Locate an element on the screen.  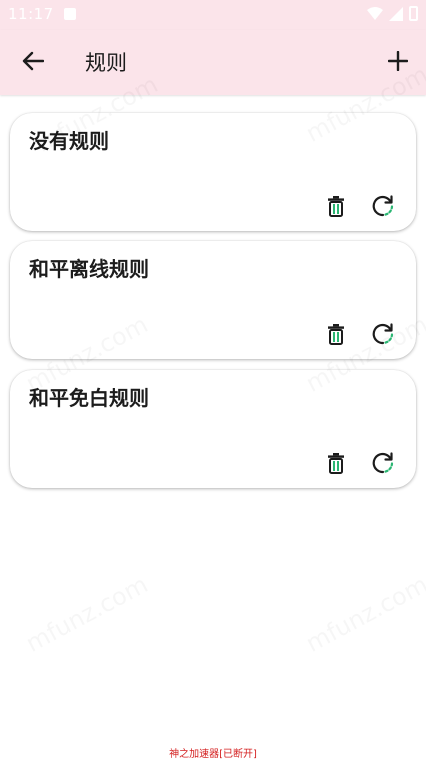
status-bar: 11:17 is located at coordinates (213, 15).